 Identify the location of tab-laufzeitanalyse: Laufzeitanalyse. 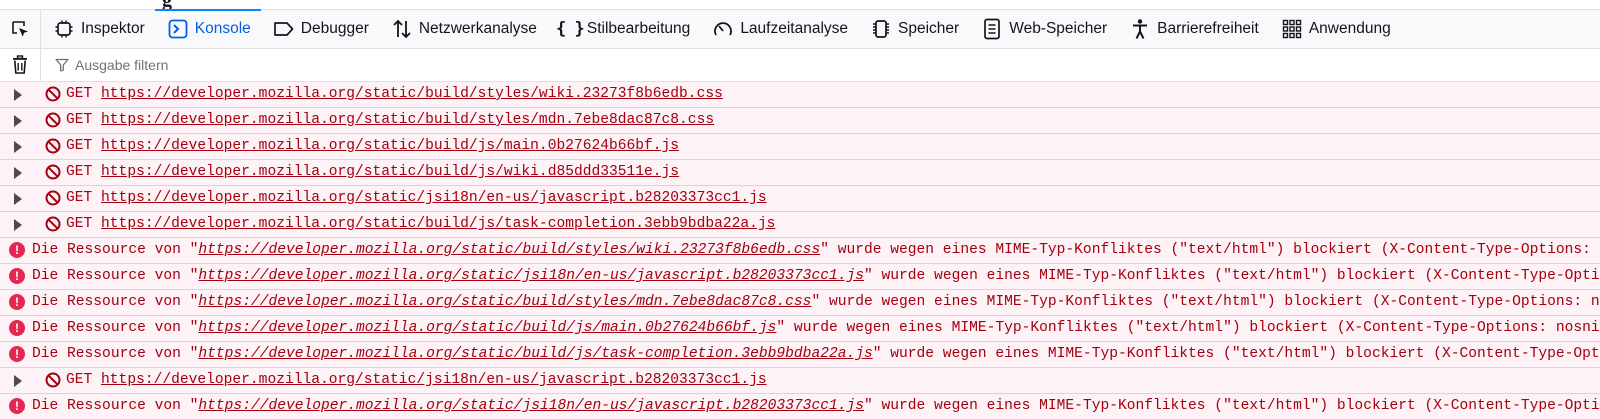
(779, 29).